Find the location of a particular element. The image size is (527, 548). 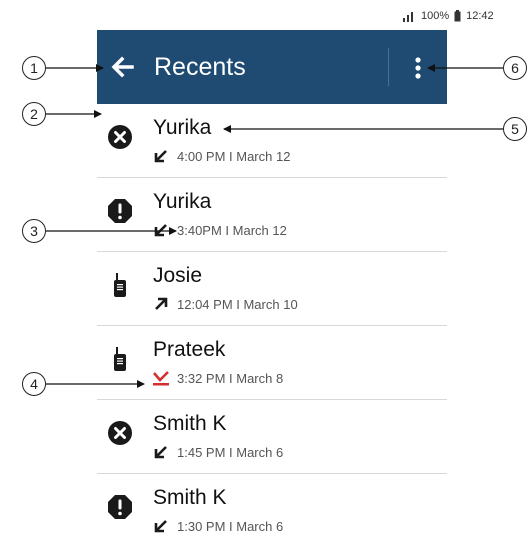

callout-6: 6 is located at coordinates (515, 68).